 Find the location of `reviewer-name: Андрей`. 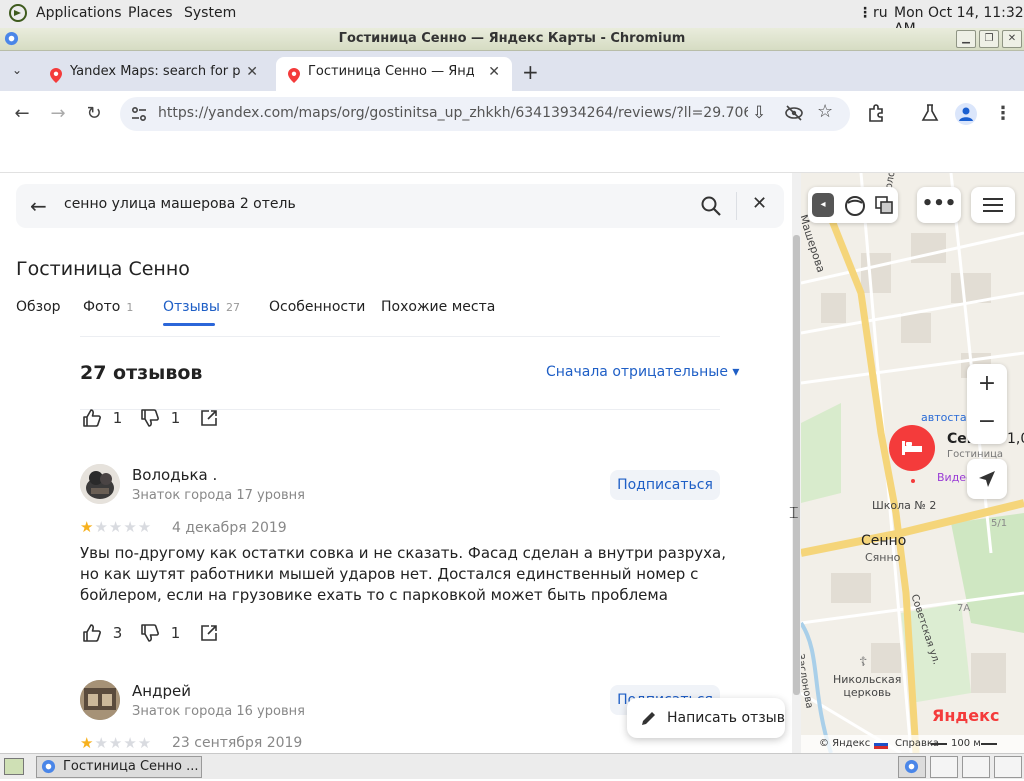

reviewer-name: Андрей is located at coordinates (161, 691).